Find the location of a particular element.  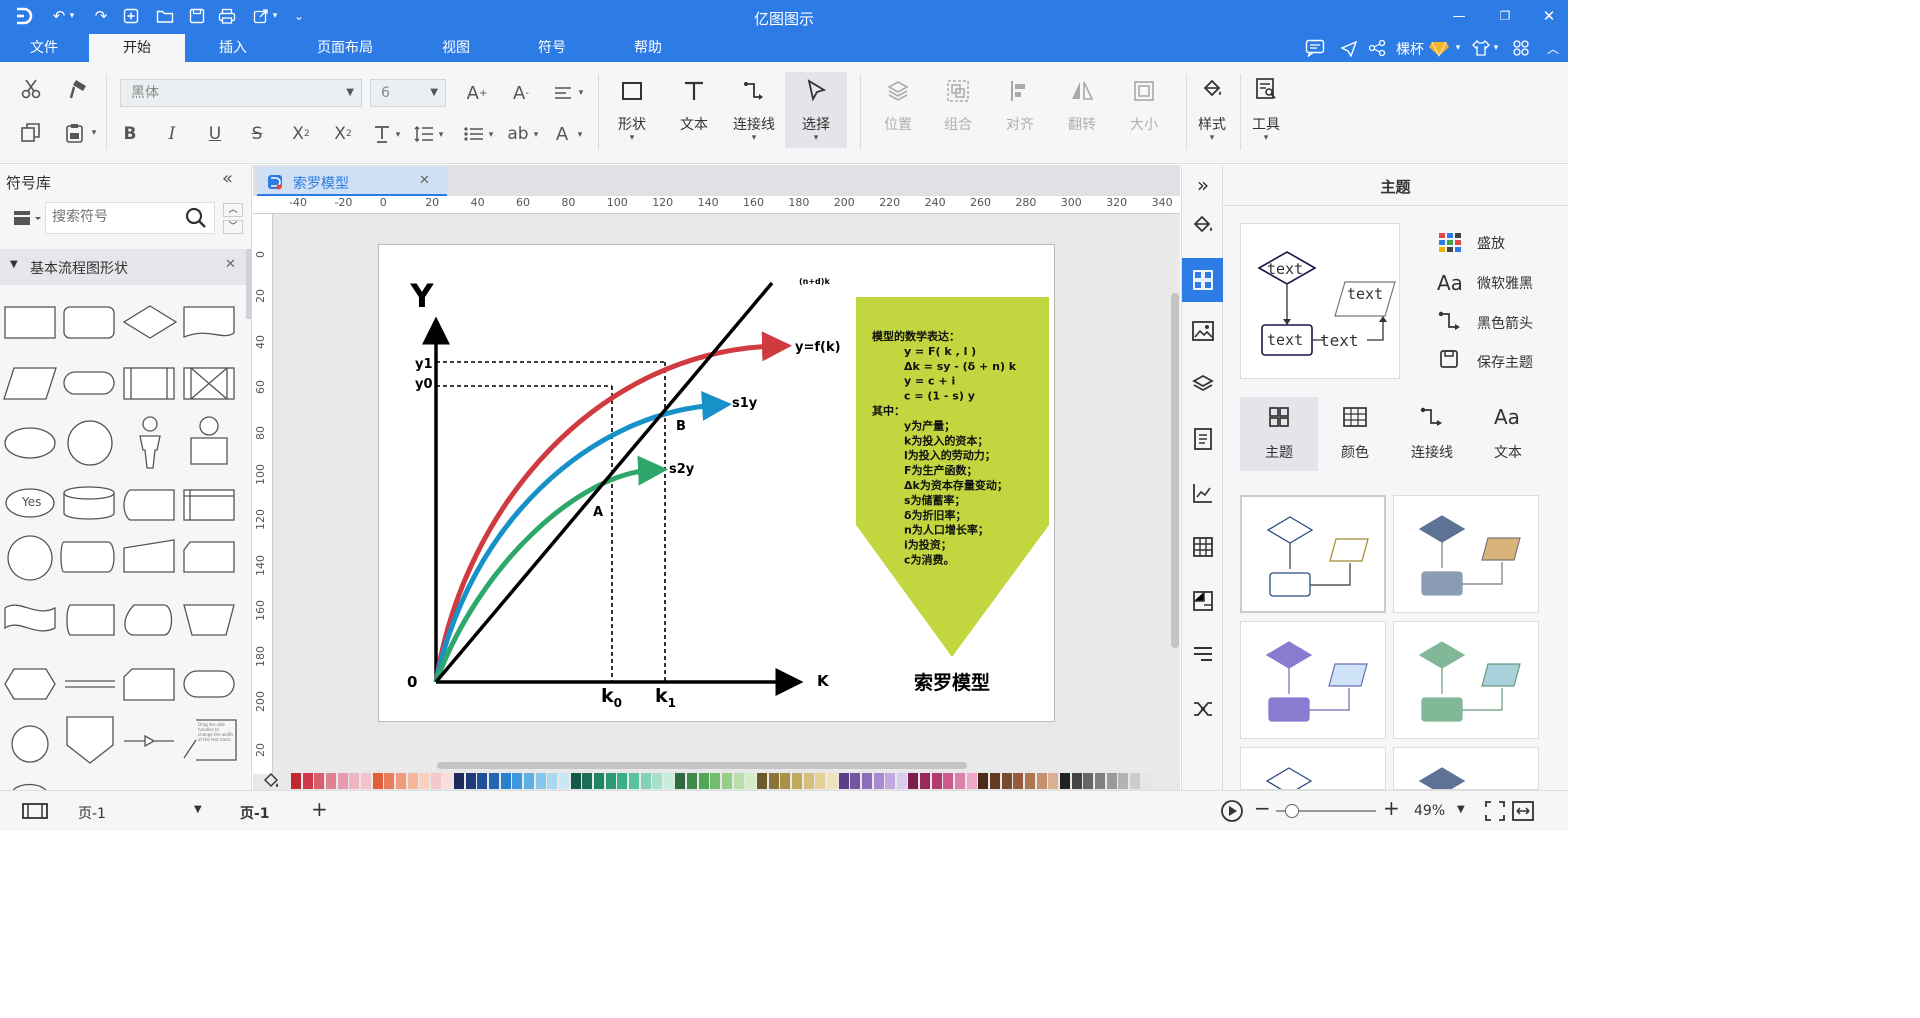

scroll-down-button: ﹀ is located at coordinates (233, 227).